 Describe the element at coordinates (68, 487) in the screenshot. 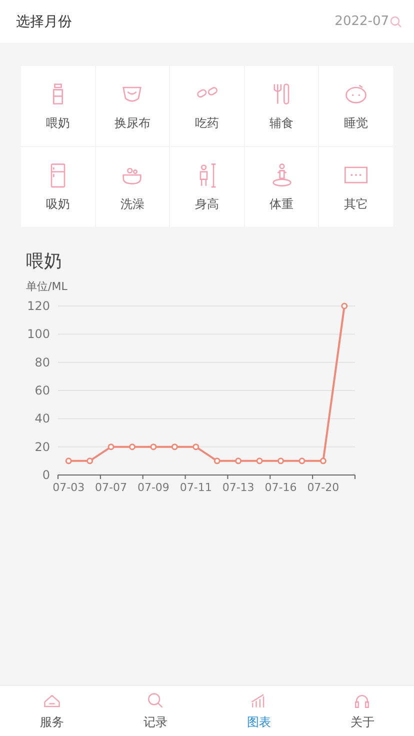

I see `x-tick-label: 07-03` at that location.